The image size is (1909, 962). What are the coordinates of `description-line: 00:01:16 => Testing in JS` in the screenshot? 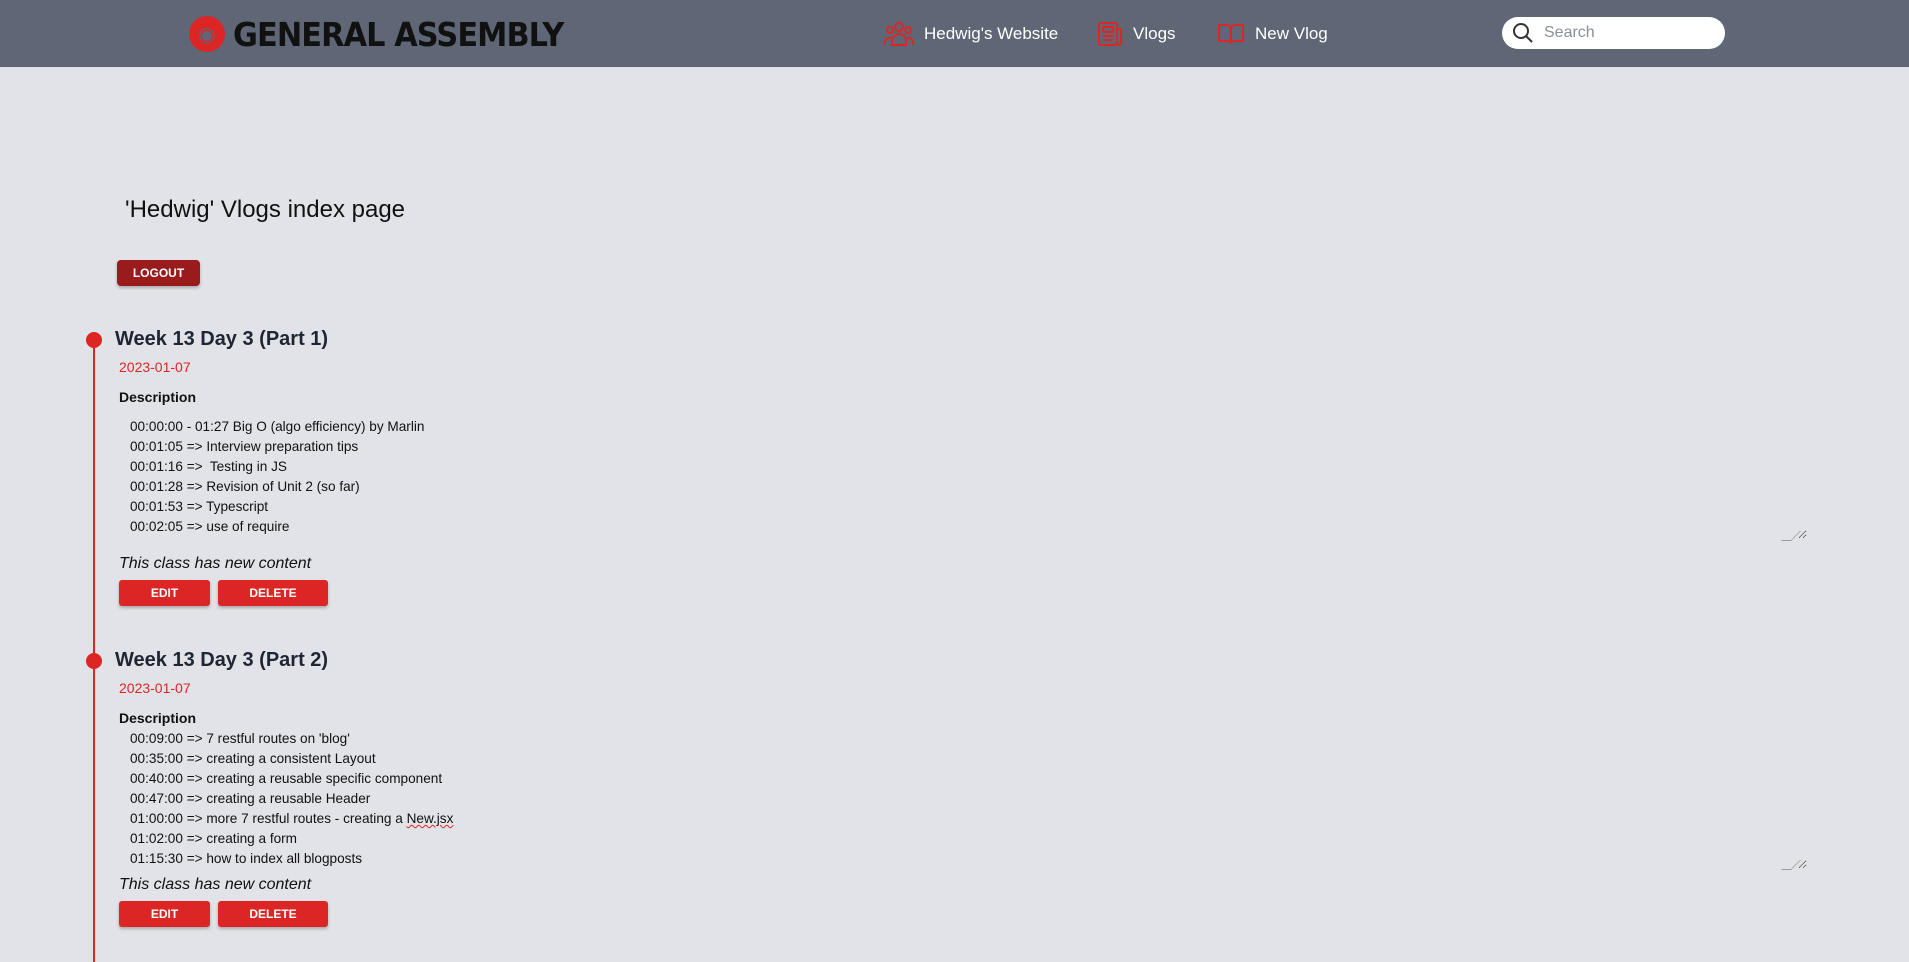 It's located at (208, 466).